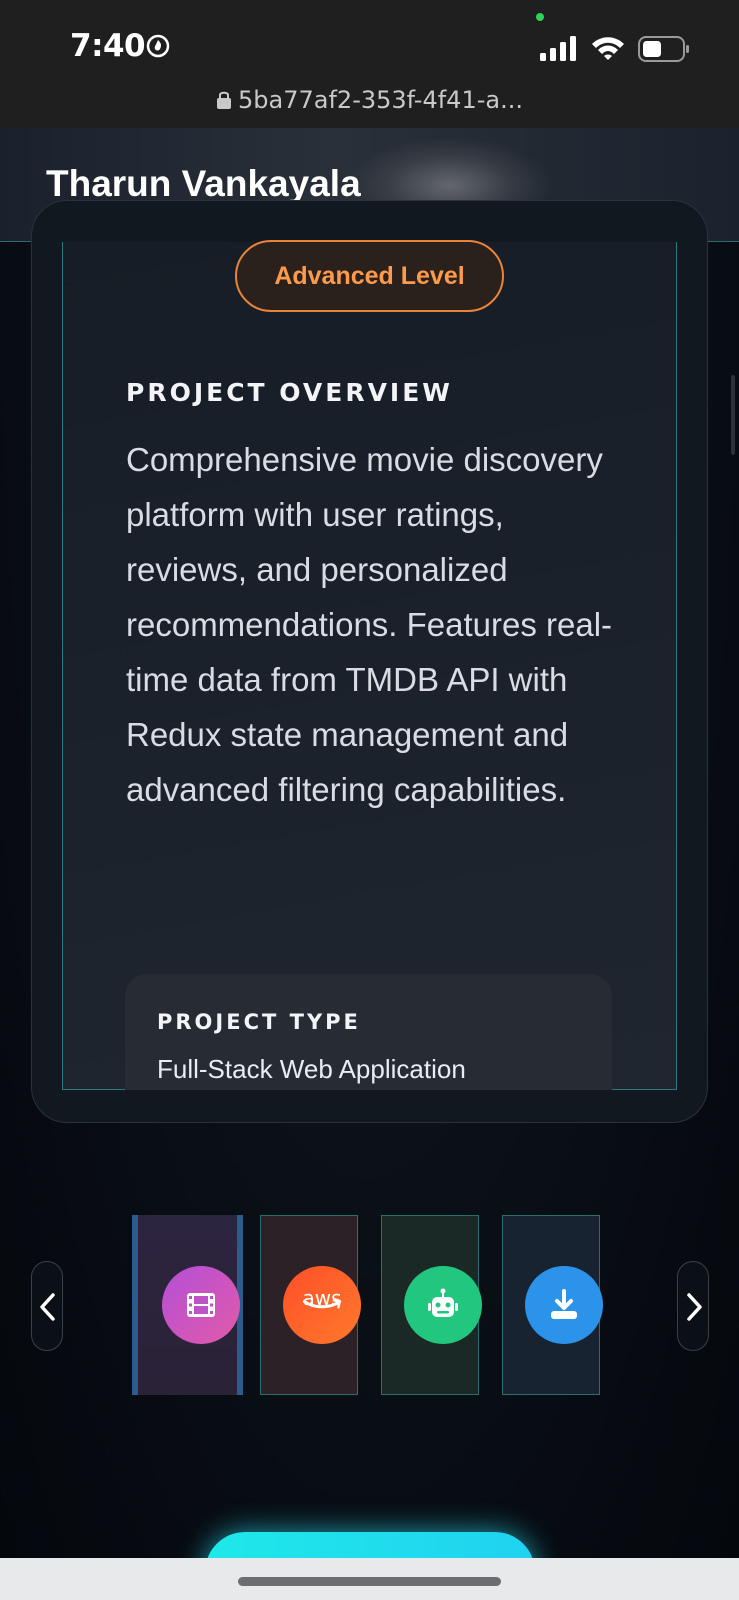  Describe the element at coordinates (322, 1305) in the screenshot. I see `aws-icon: aws` at that location.